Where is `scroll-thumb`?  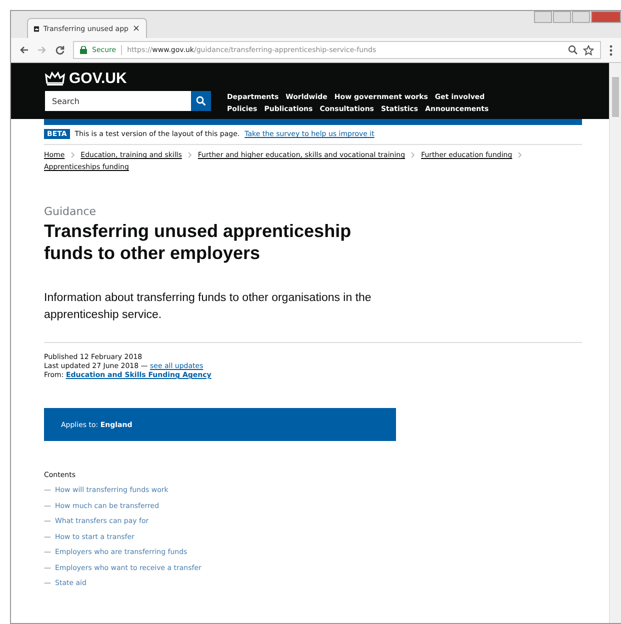 scroll-thumb is located at coordinates (615, 97).